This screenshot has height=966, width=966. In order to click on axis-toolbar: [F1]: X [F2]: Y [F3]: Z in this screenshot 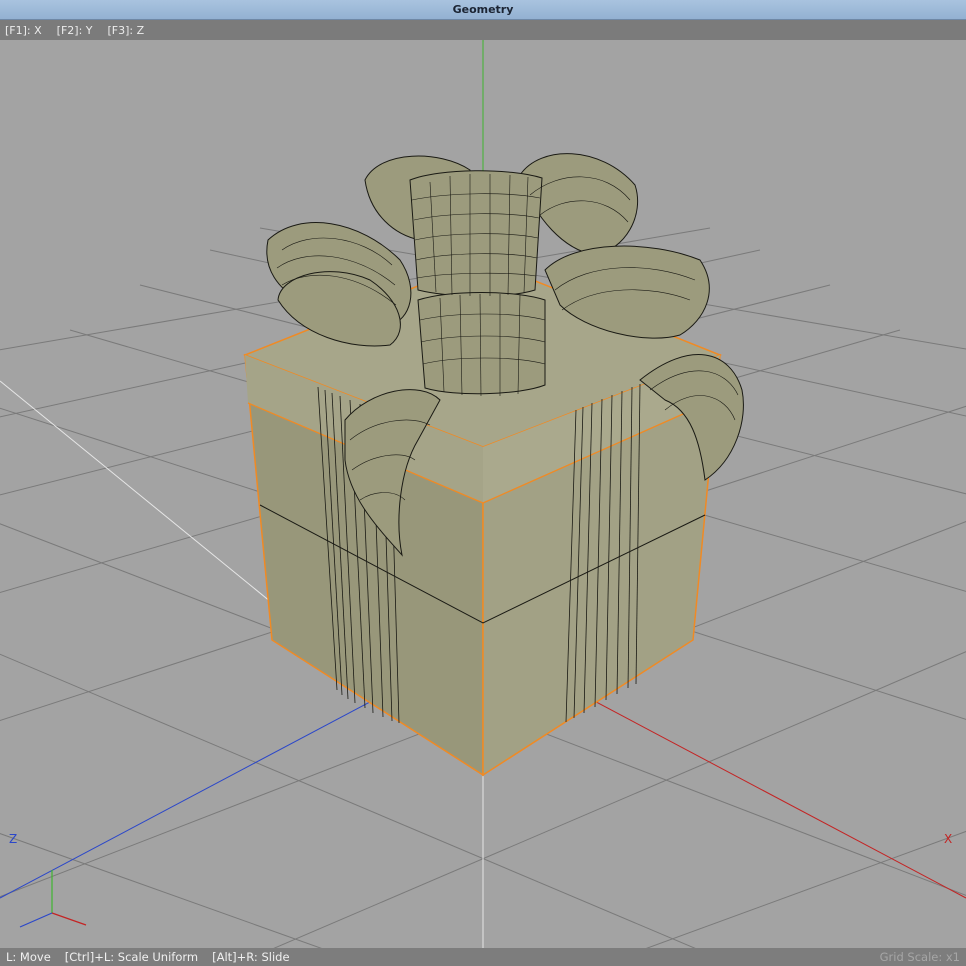, I will do `click(483, 30)`.